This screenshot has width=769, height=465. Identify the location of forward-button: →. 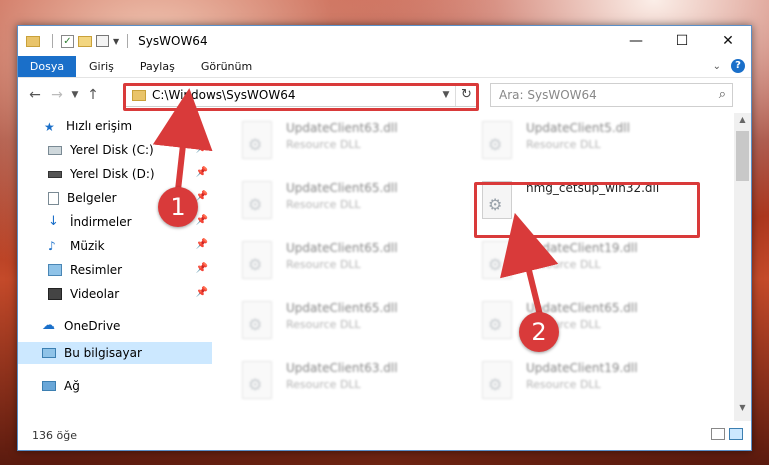
(57, 95).